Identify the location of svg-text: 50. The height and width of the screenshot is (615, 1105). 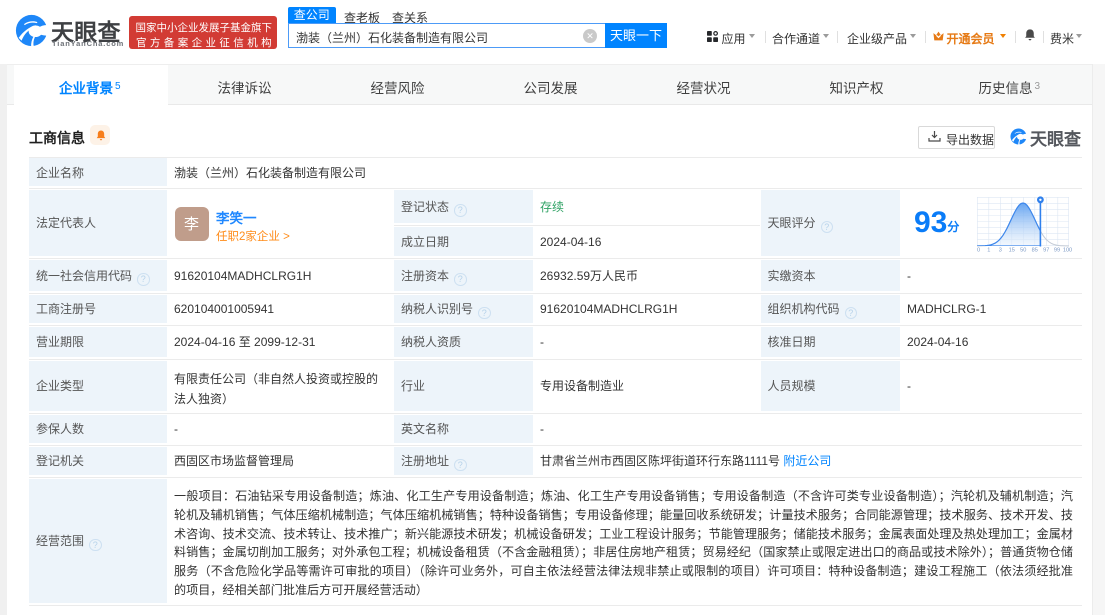
(1023, 251).